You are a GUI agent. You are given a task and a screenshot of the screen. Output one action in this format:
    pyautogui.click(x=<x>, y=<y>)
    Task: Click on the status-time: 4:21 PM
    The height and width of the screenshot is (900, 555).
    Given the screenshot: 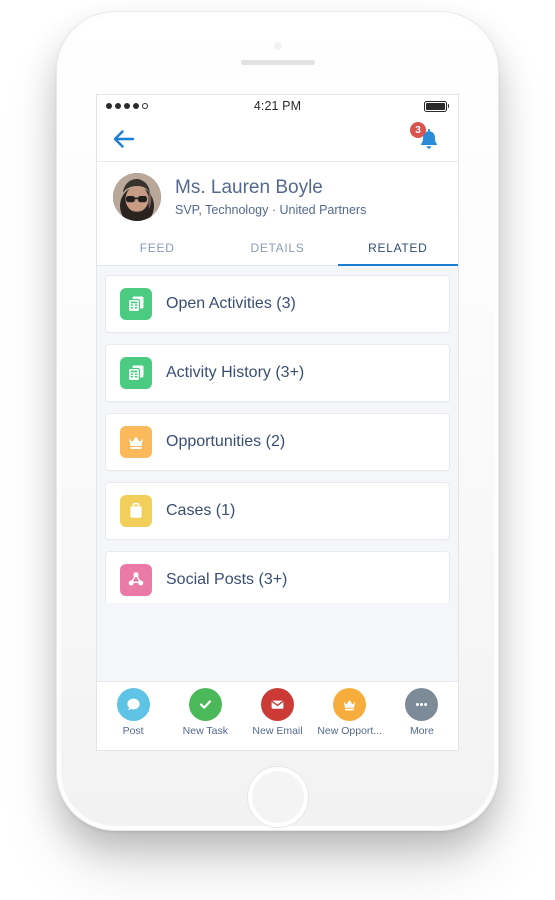 What is the action you would take?
    pyautogui.click(x=277, y=106)
    